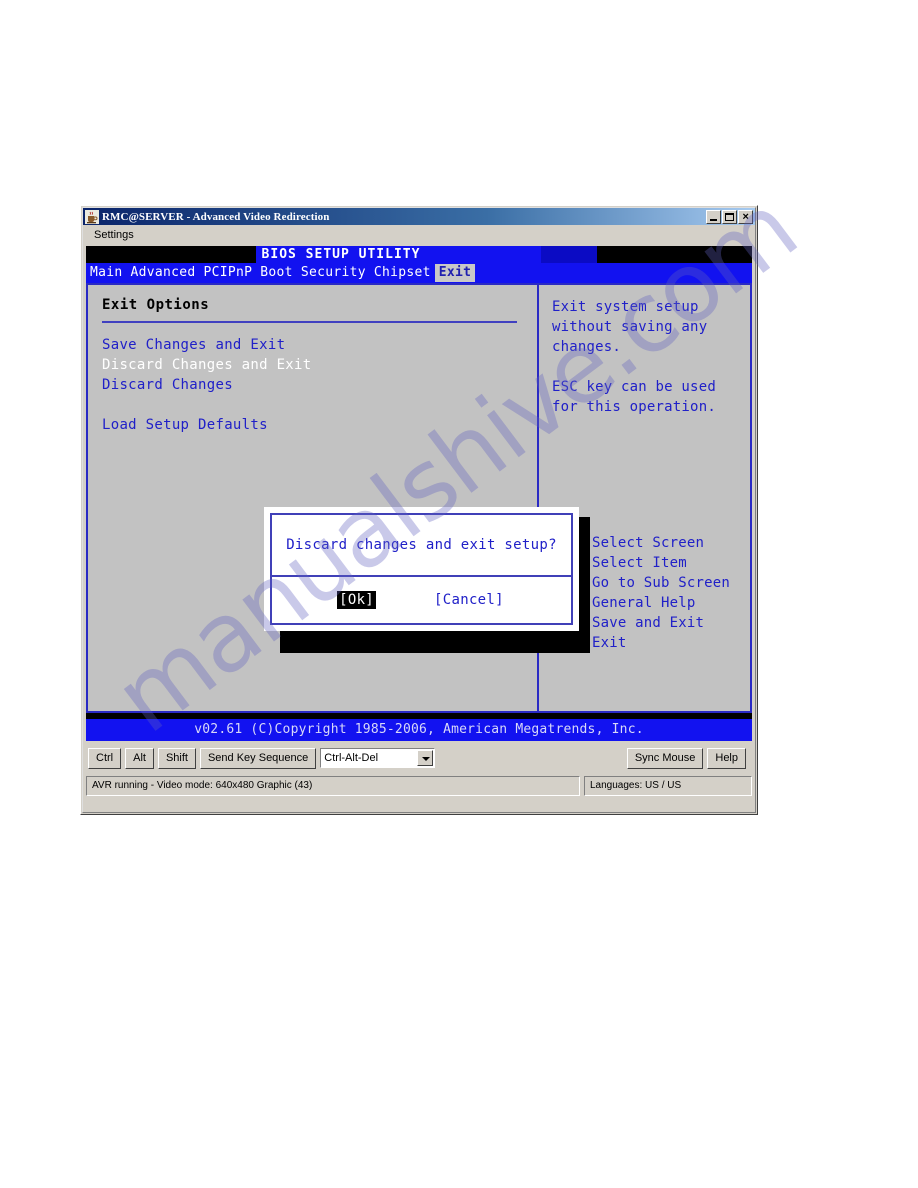  I want to click on bios-option-save-changes-and-exit: Save Changes and Exit, so click(319, 345).